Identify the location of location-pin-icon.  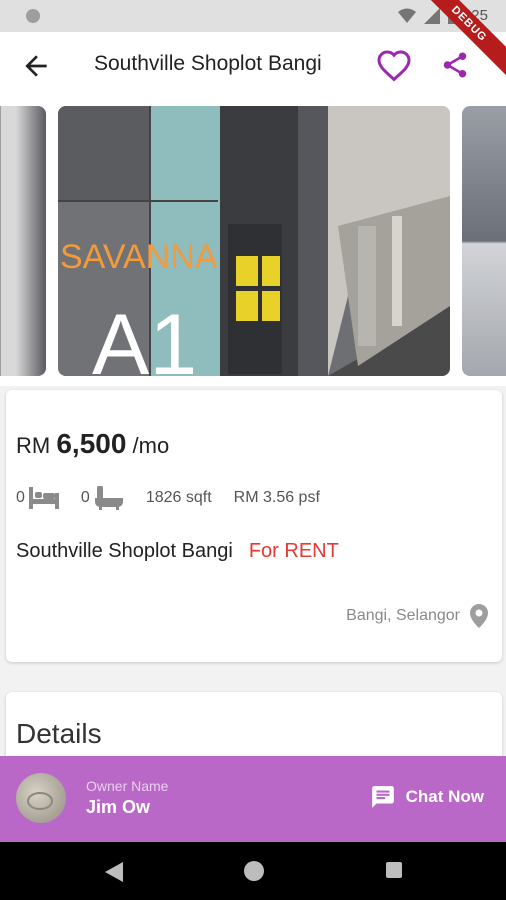
(479, 616).